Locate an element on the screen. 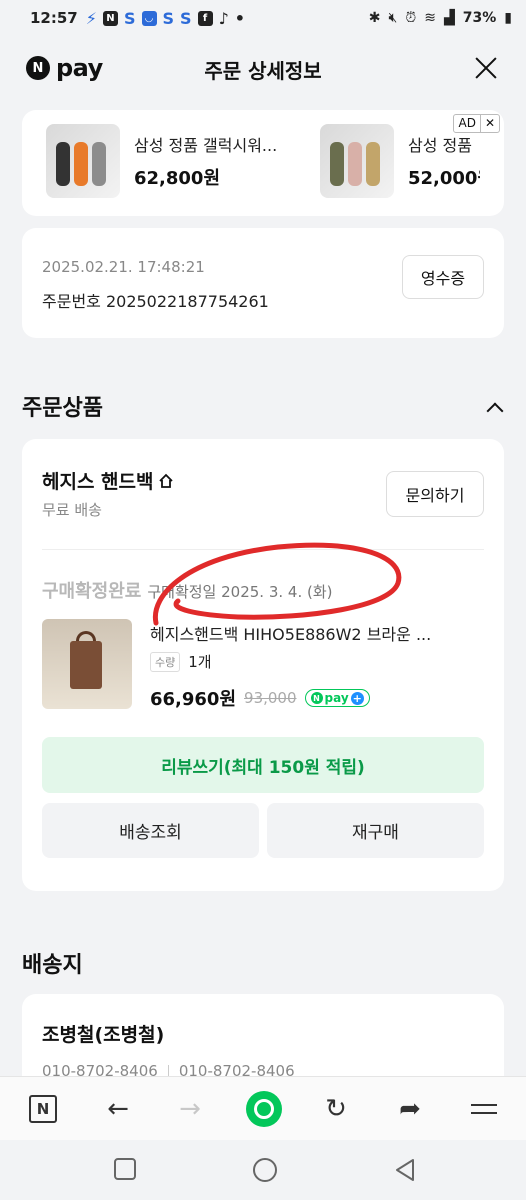 The image size is (526, 1200). npay-plus-label: pay is located at coordinates (336, 698).